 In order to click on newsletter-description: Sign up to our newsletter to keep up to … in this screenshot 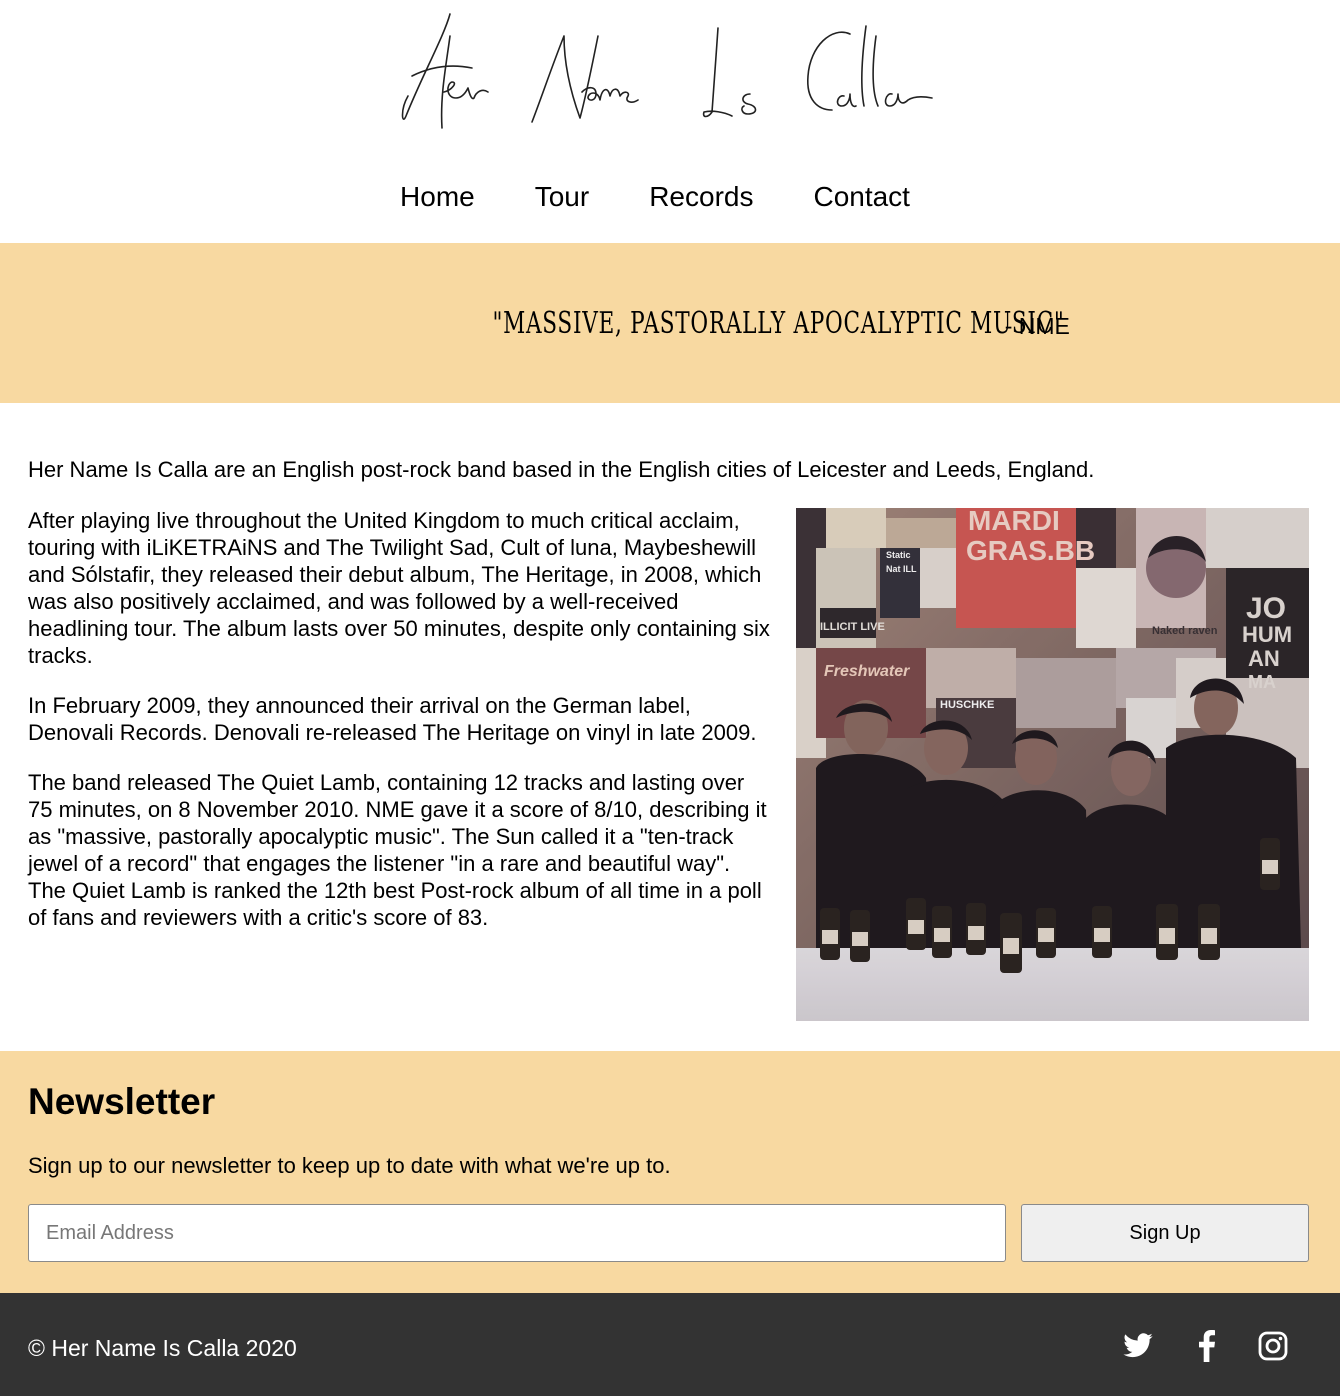, I will do `click(349, 1165)`.